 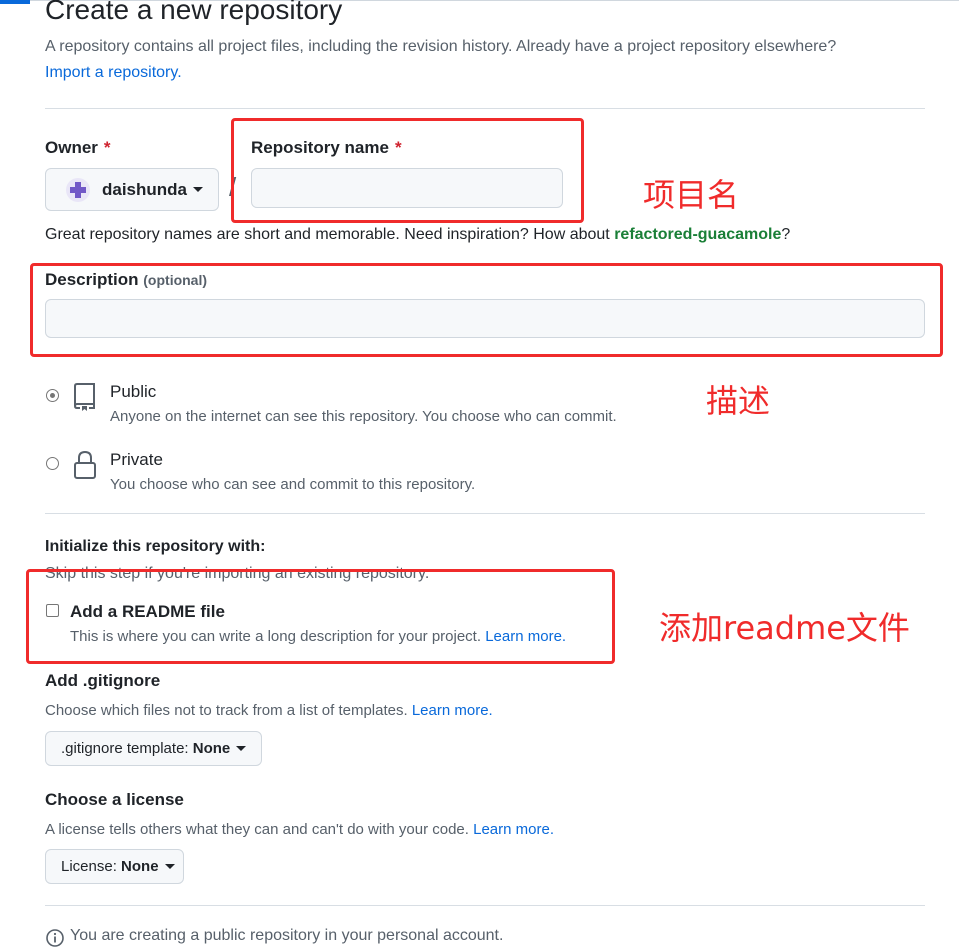 What do you see at coordinates (71, 147) in the screenshot?
I see `owner-label-text: Owner` at bounding box center [71, 147].